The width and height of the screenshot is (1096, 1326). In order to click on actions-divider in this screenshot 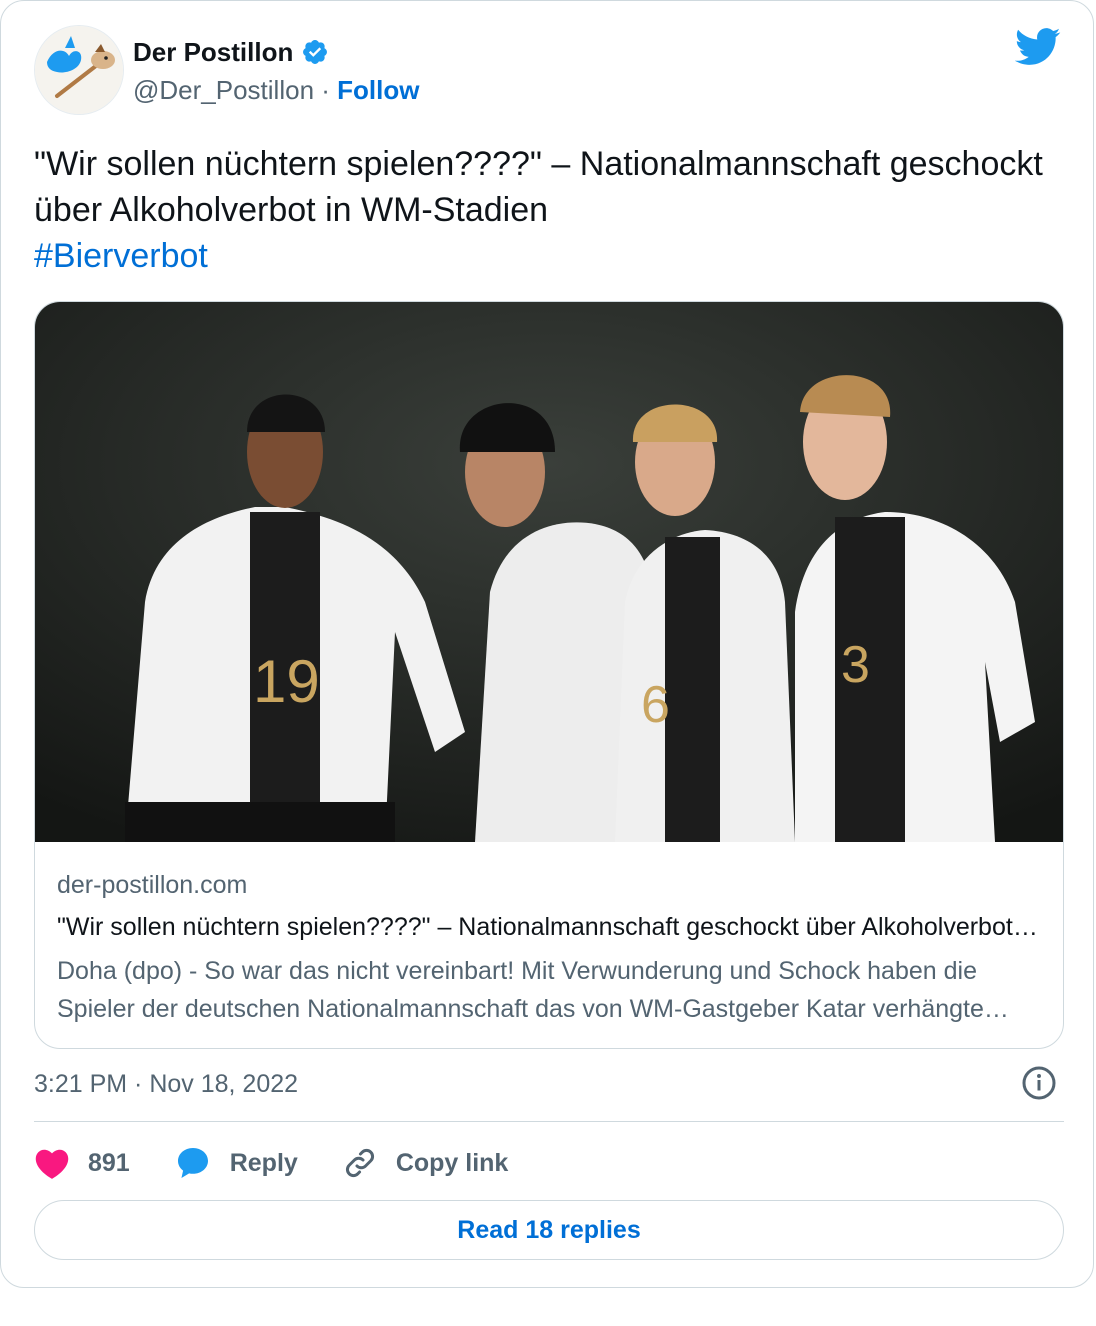, I will do `click(549, 1121)`.